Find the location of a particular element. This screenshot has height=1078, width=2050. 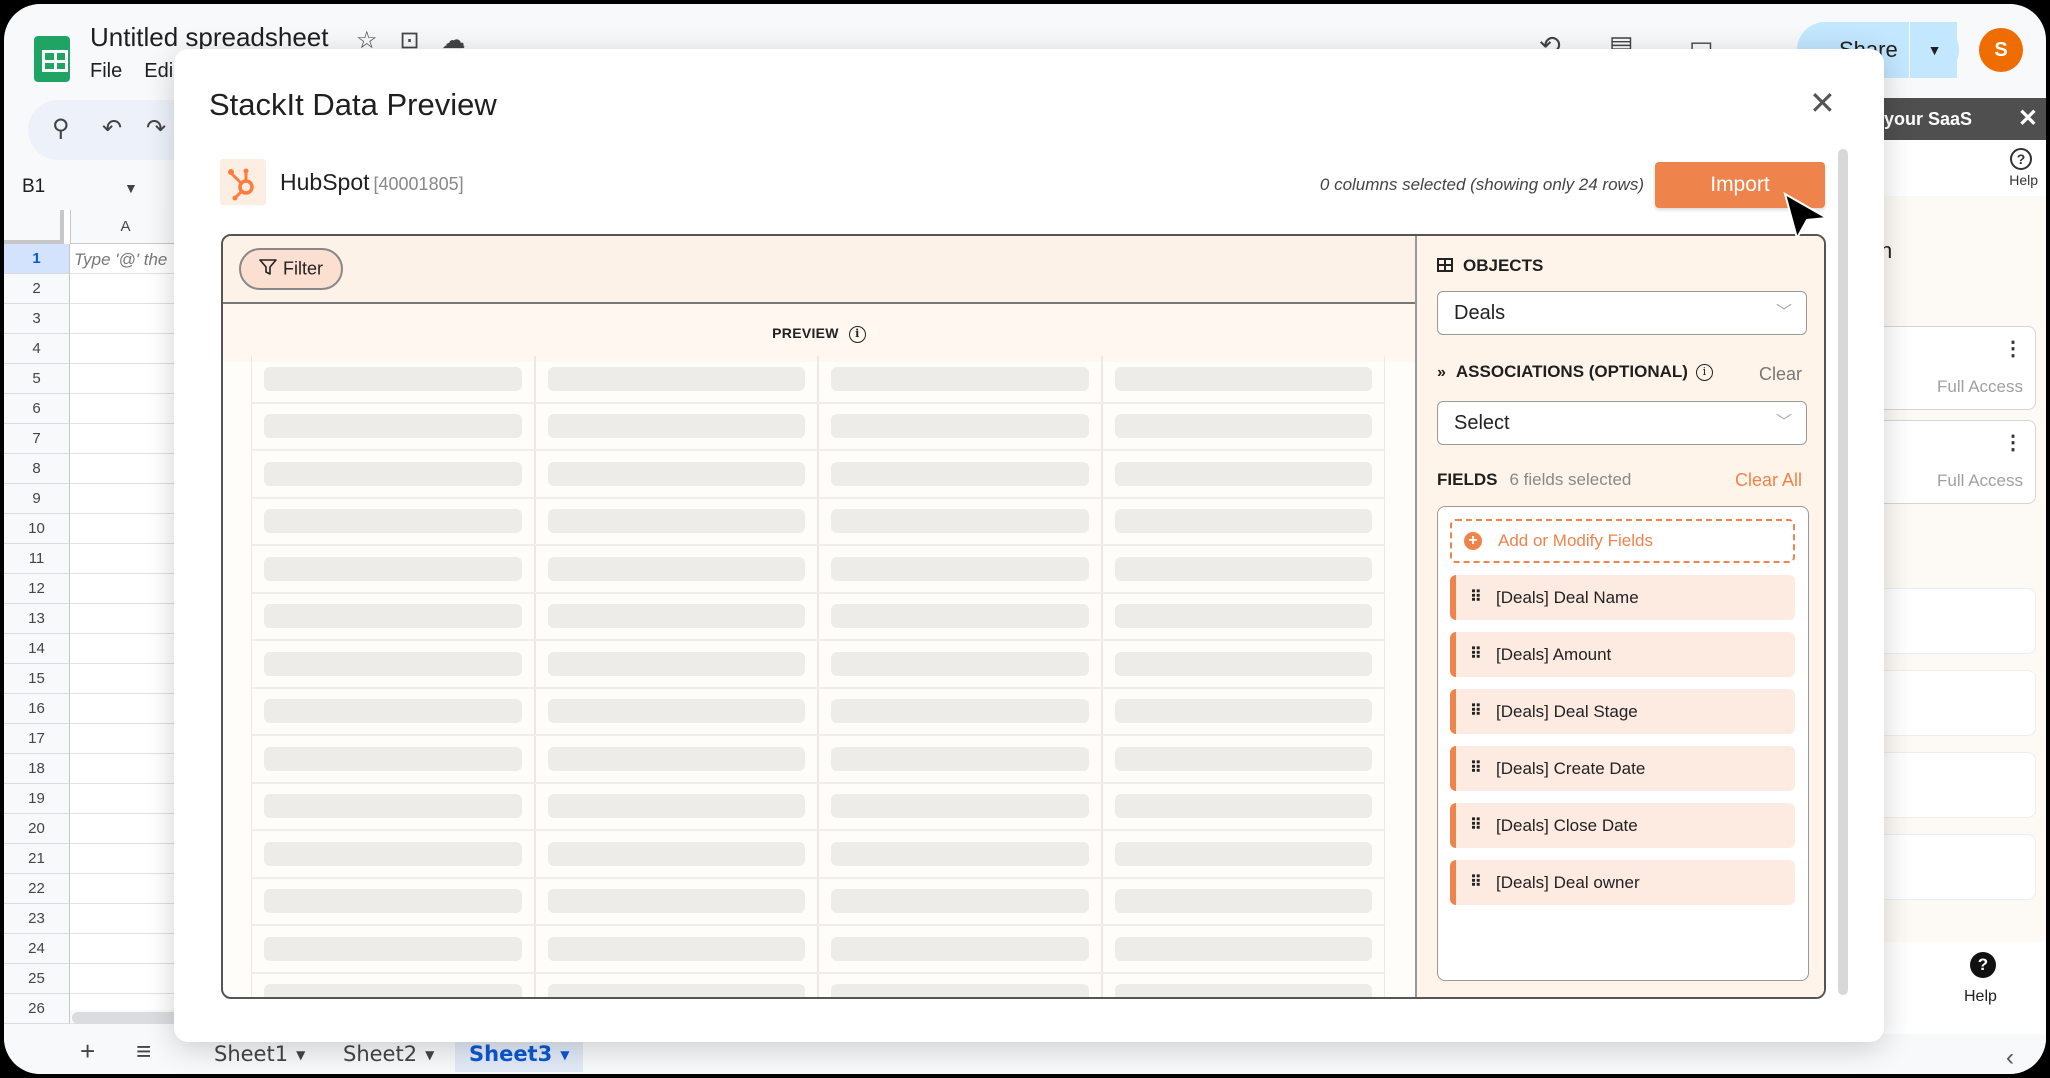

row-header: 21 is located at coordinates (37, 859).